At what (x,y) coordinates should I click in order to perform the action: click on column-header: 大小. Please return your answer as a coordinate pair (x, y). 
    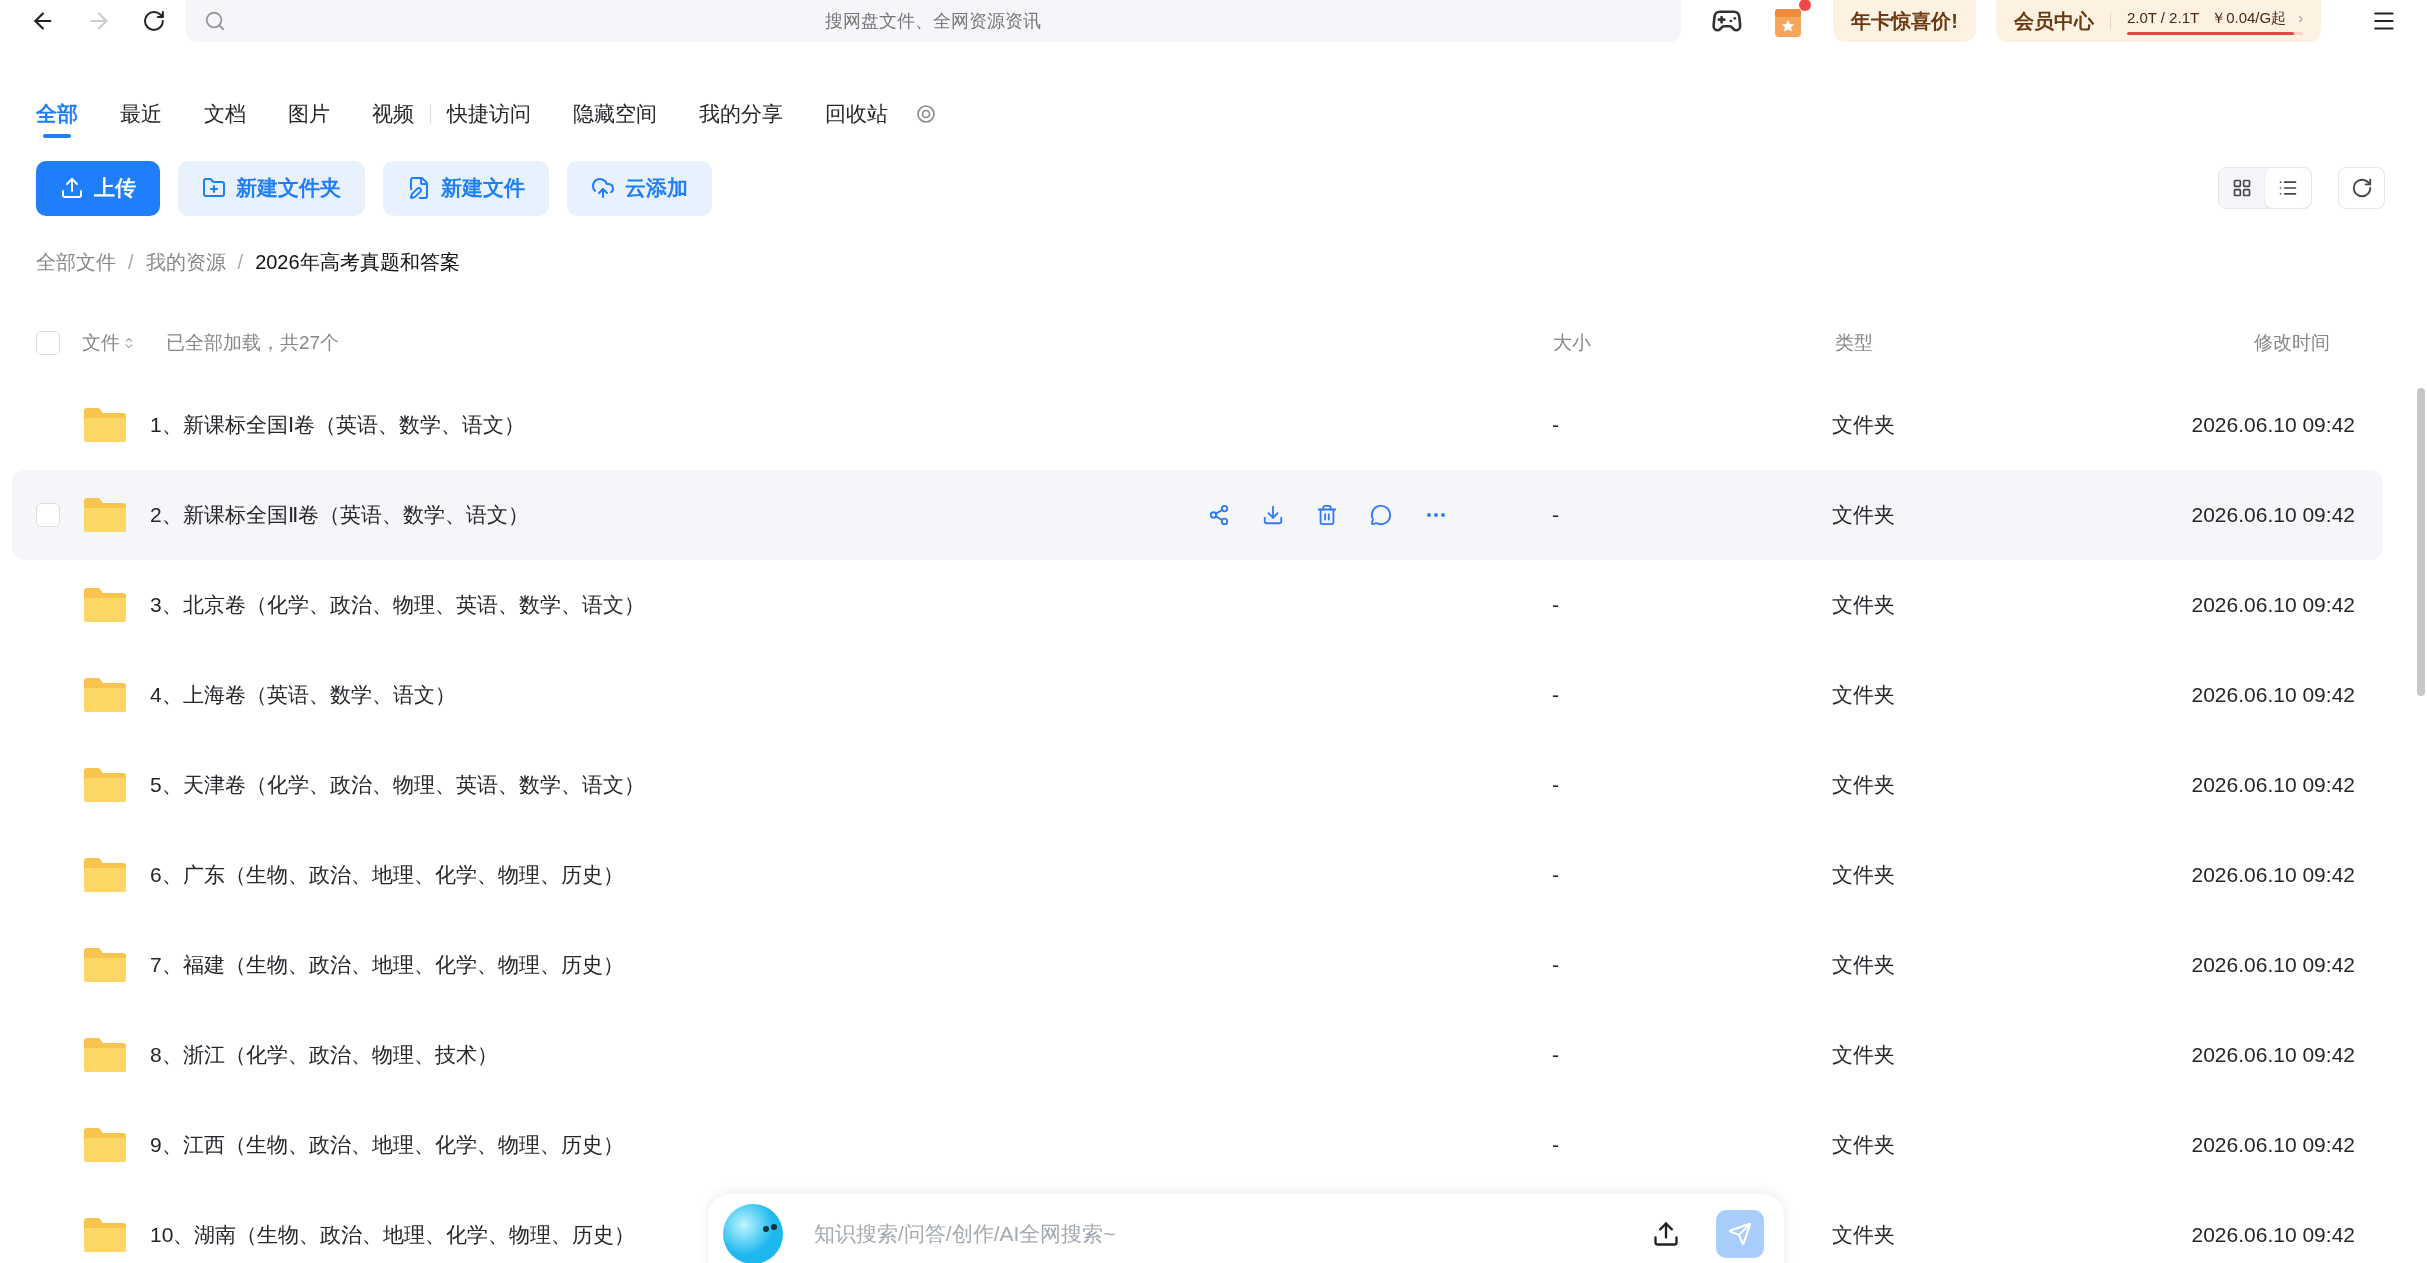
    Looking at the image, I should click on (1572, 342).